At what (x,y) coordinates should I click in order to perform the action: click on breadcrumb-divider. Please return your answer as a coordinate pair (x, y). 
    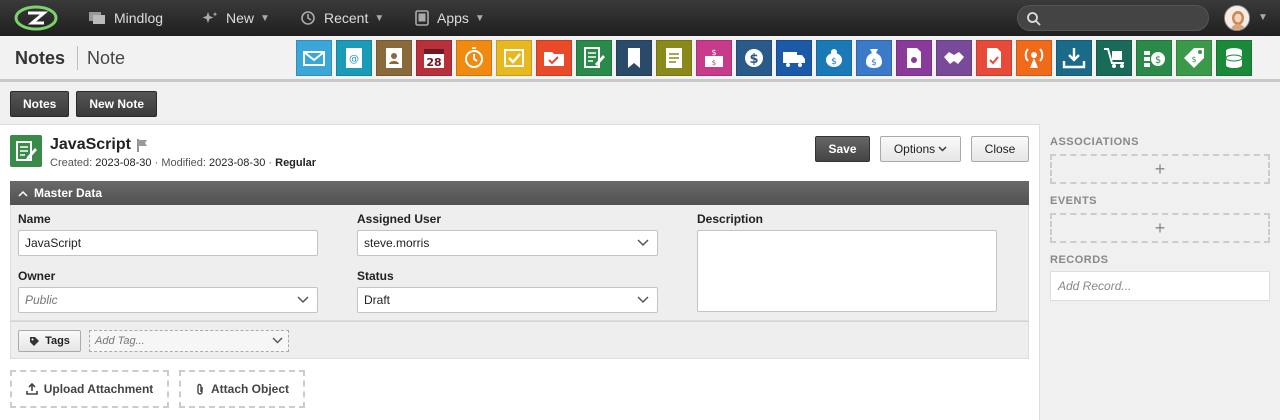
    Looking at the image, I should click on (77, 58).